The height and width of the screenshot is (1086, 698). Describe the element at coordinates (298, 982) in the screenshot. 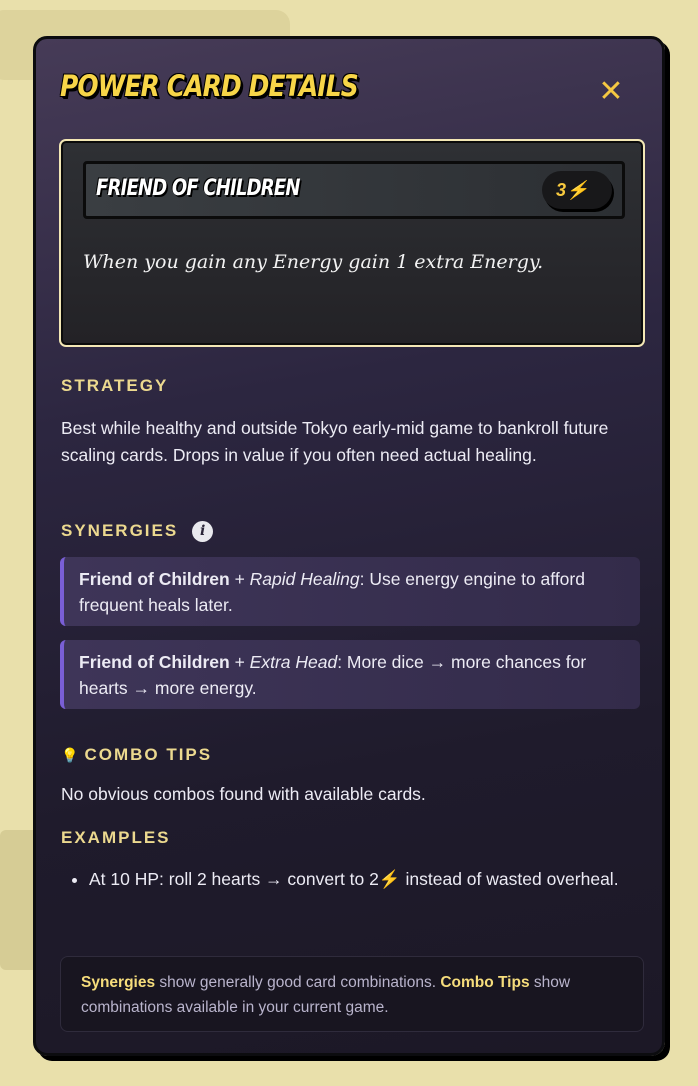

I see `note-text: show generally good card combinations.` at that location.